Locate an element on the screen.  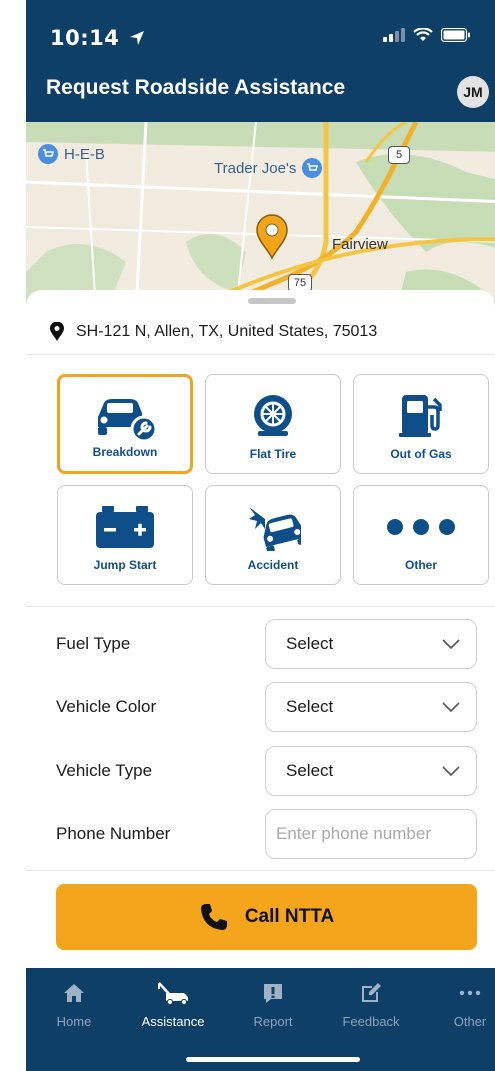
tab-home: Home is located at coordinates (74, 1004).